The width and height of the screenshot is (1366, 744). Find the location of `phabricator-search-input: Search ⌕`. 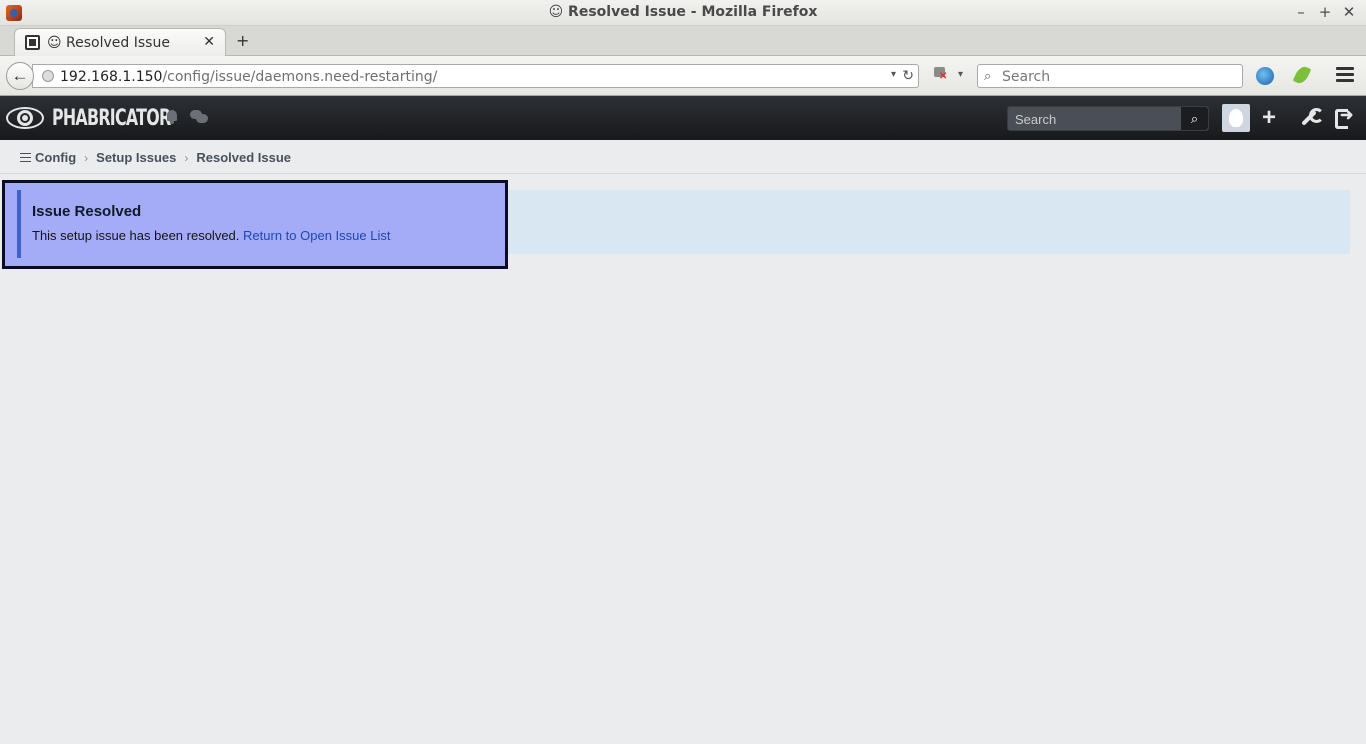

phabricator-search-input: Search ⌕ is located at coordinates (1108, 118).